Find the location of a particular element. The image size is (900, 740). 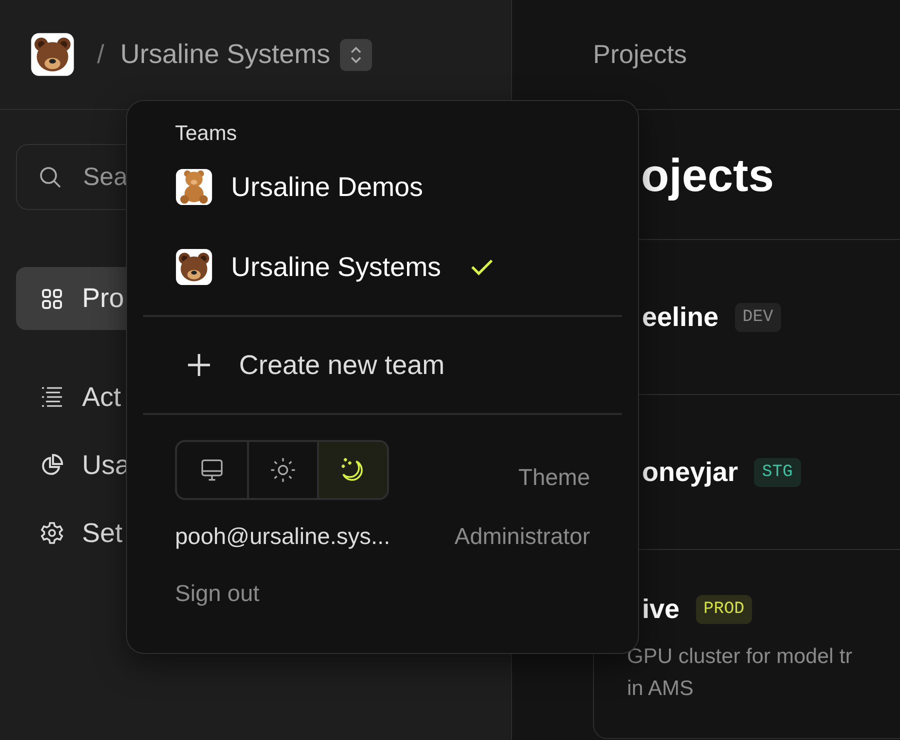

theme-label: Theme is located at coordinates (554, 477).